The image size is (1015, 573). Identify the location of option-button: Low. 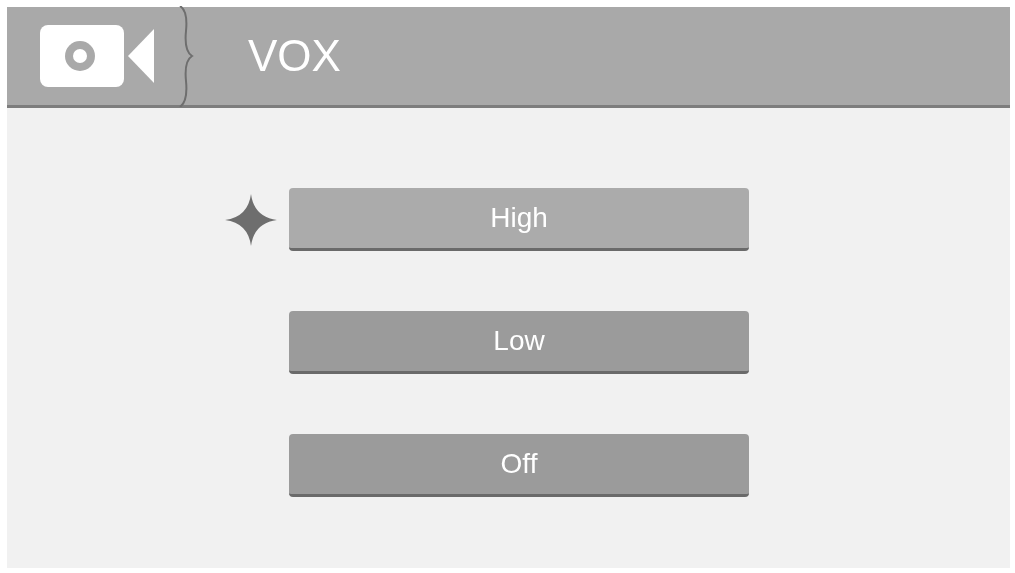
(519, 342).